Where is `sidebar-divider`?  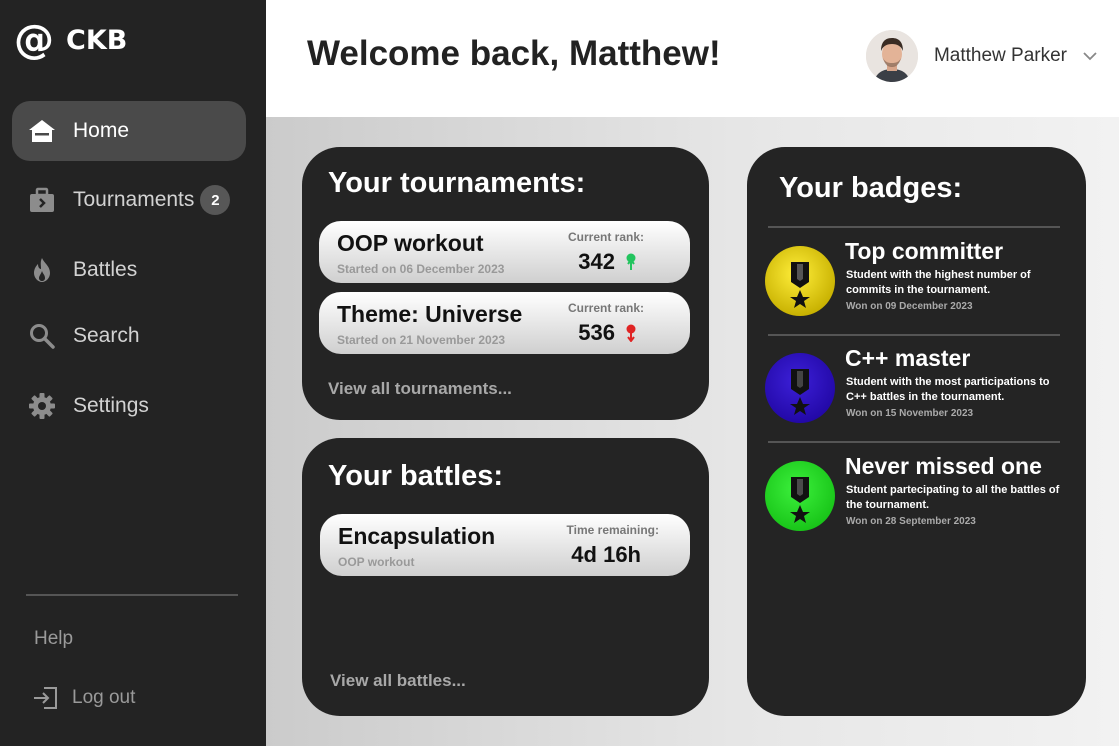 sidebar-divider is located at coordinates (132, 595).